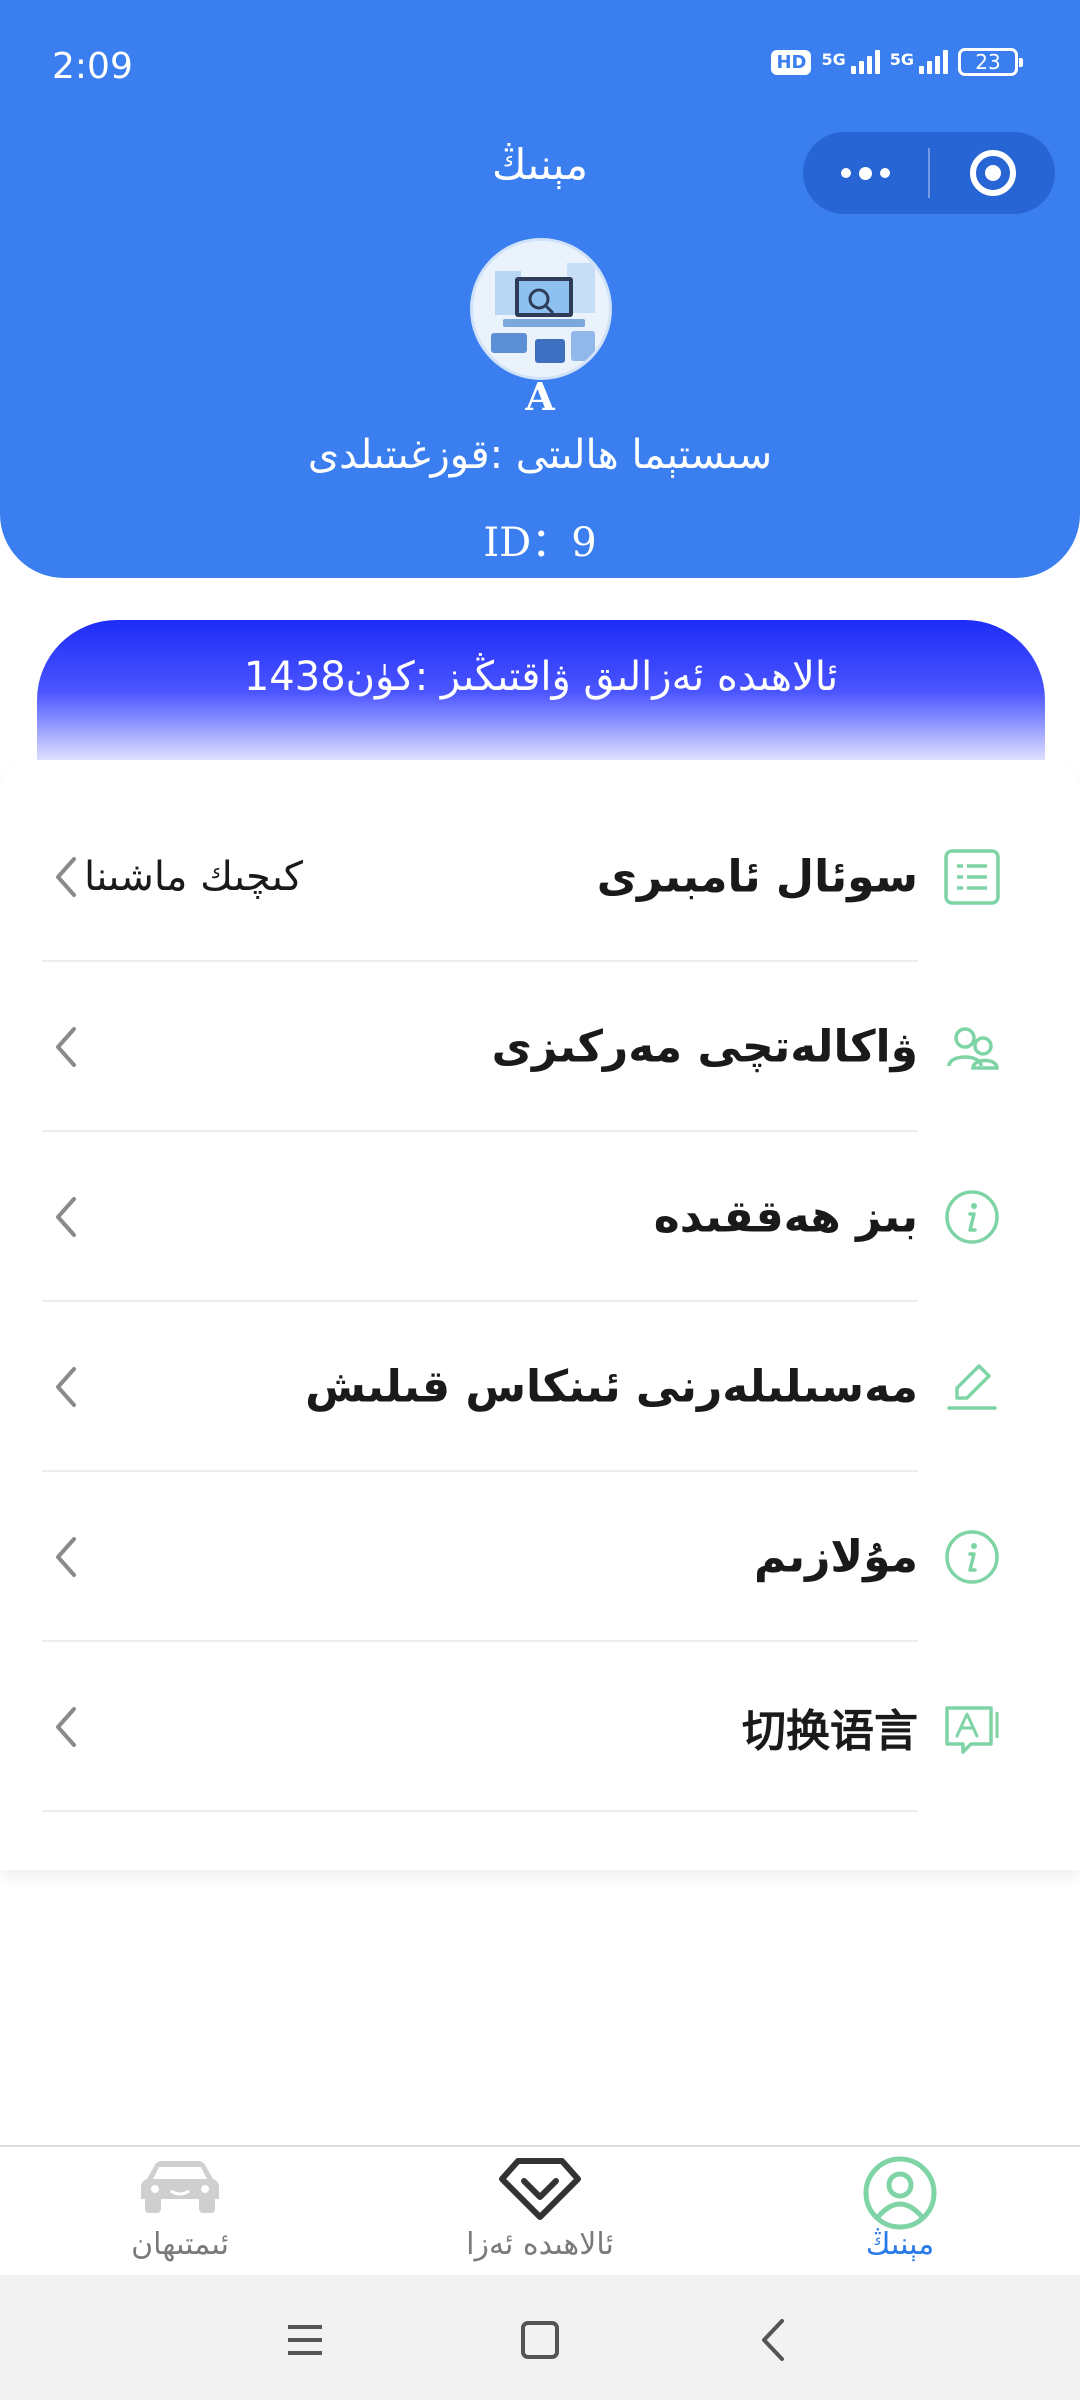  Describe the element at coordinates (540, 1217) in the screenshot. I see `menu-item-about-us: بىز ھەققىدە` at that location.